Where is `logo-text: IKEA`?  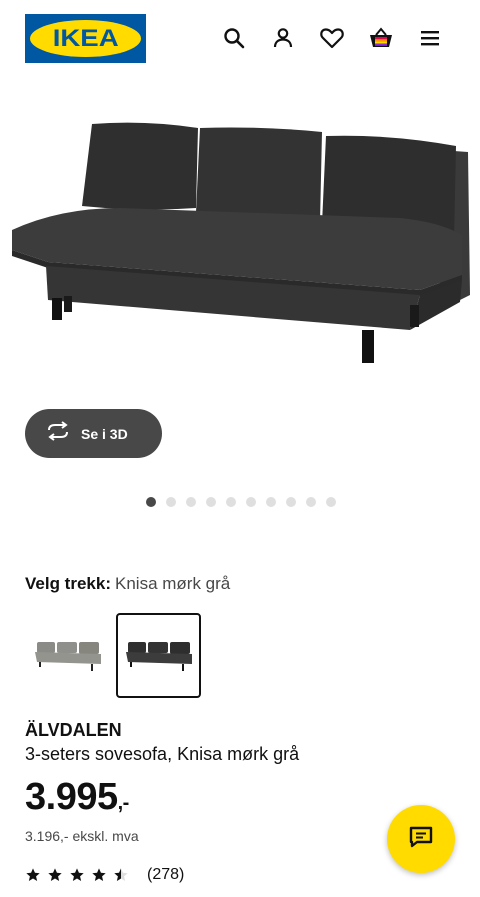 logo-text: IKEA is located at coordinates (85, 38).